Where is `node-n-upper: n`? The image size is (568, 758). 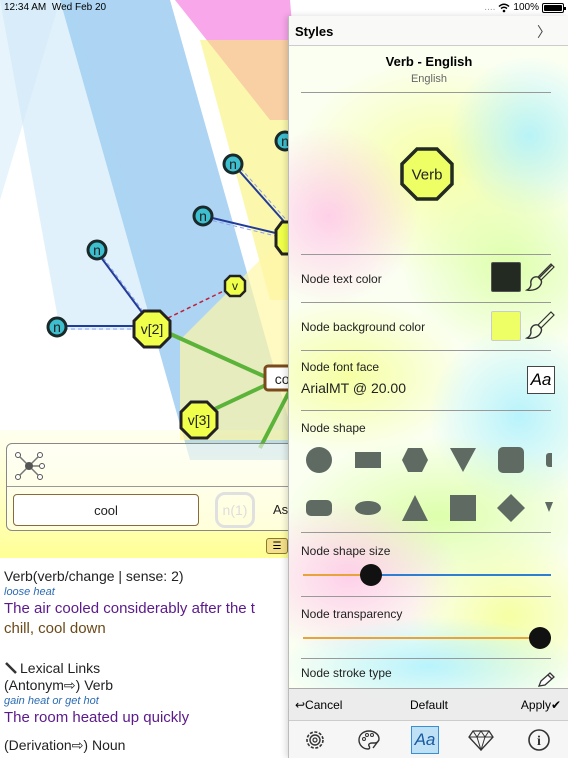
node-n-upper: n is located at coordinates (97, 250).